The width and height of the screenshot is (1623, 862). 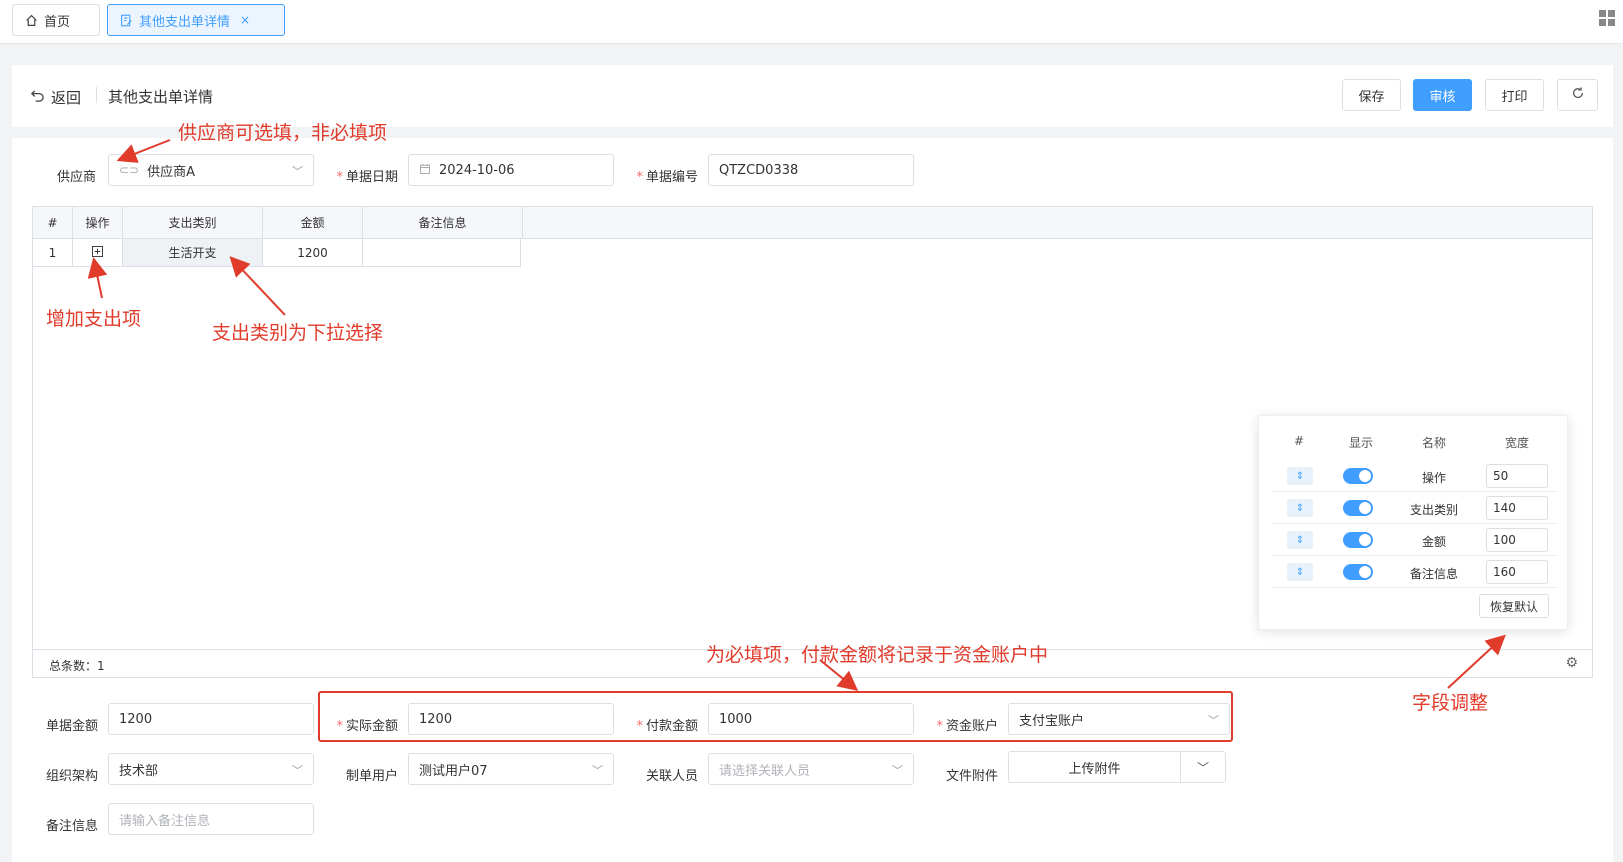 What do you see at coordinates (77, 666) in the screenshot?
I see `total-count: 总条数：1` at bounding box center [77, 666].